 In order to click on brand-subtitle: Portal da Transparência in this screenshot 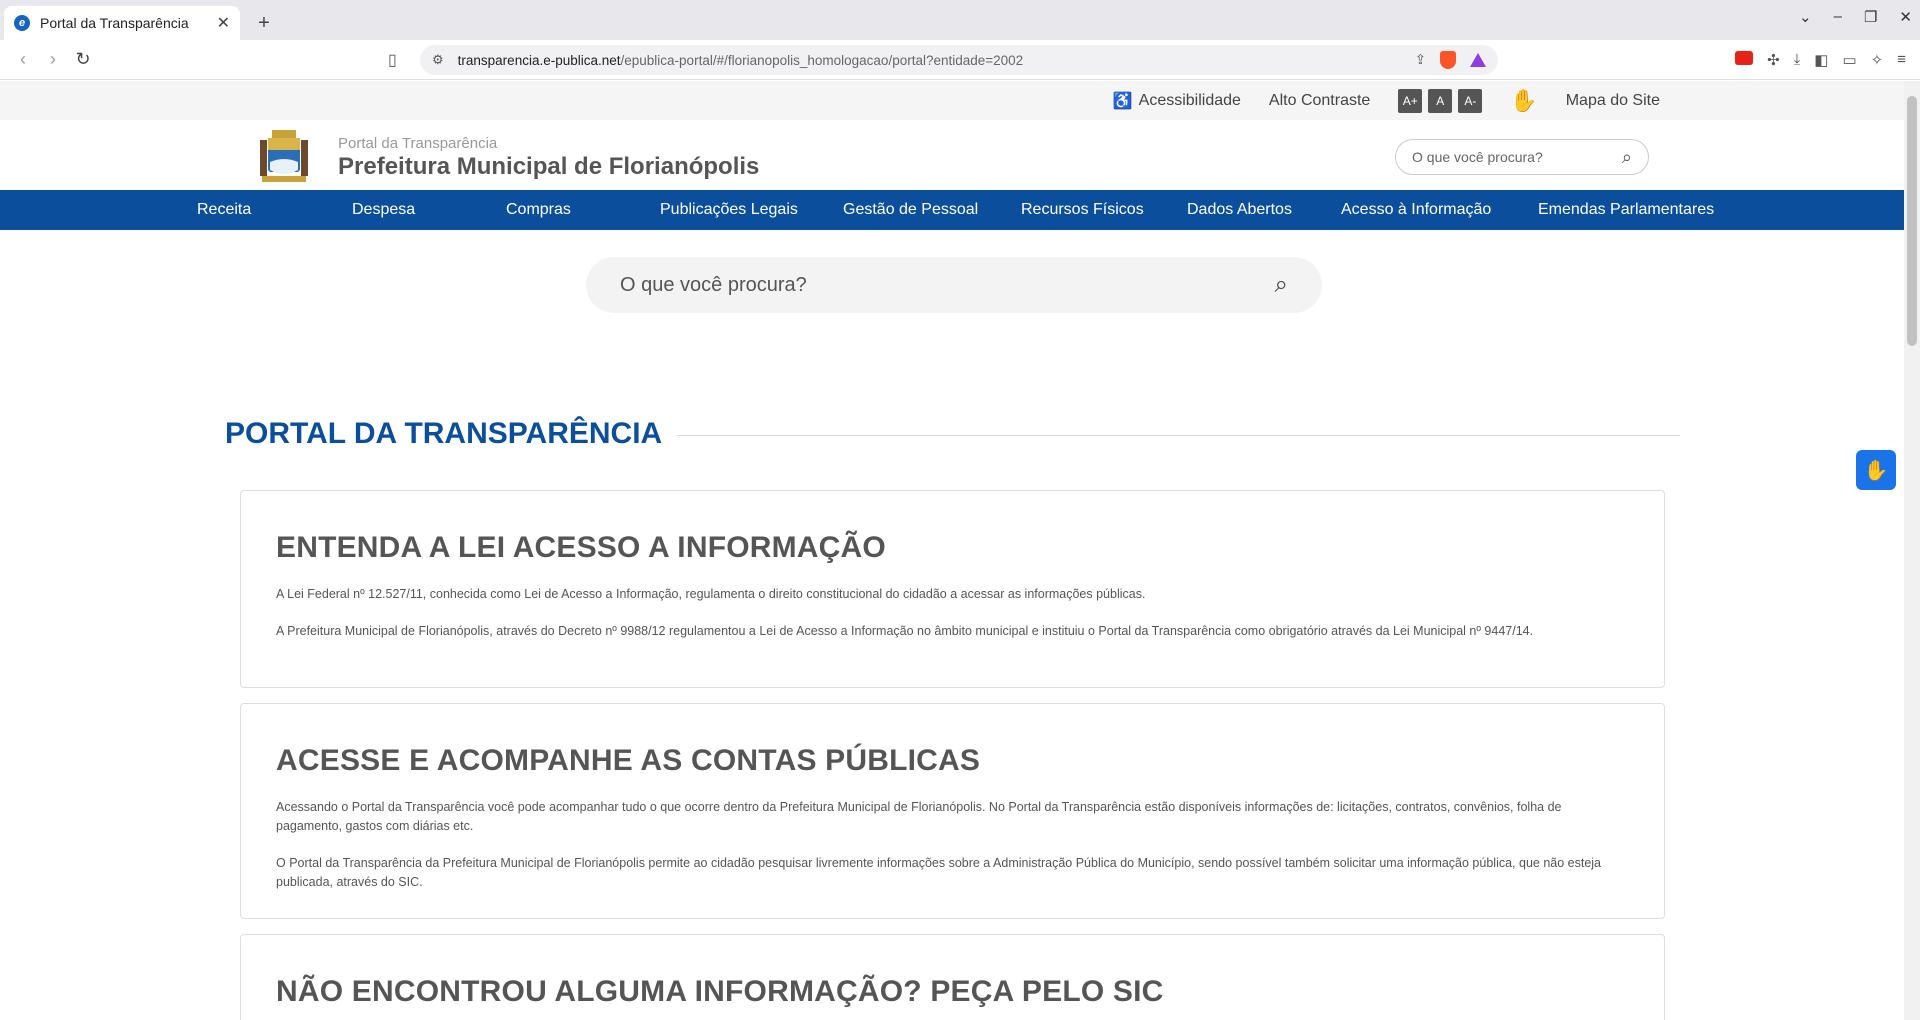, I will do `click(418, 143)`.